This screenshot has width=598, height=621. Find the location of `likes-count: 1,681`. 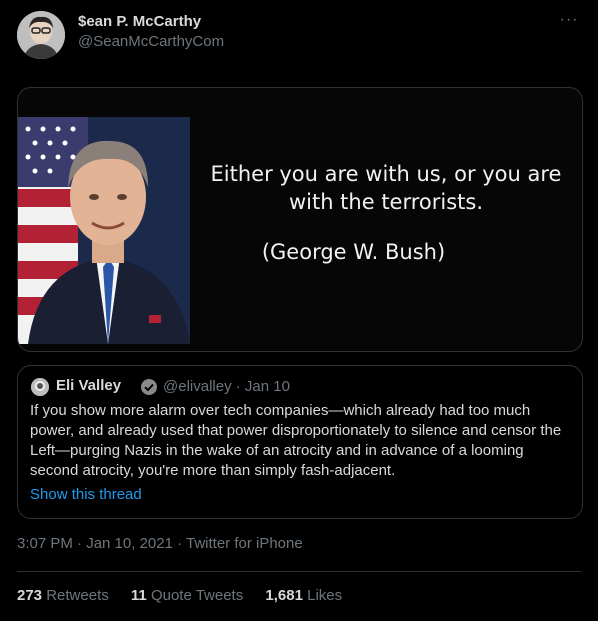

likes-count: 1,681 is located at coordinates (284, 595).